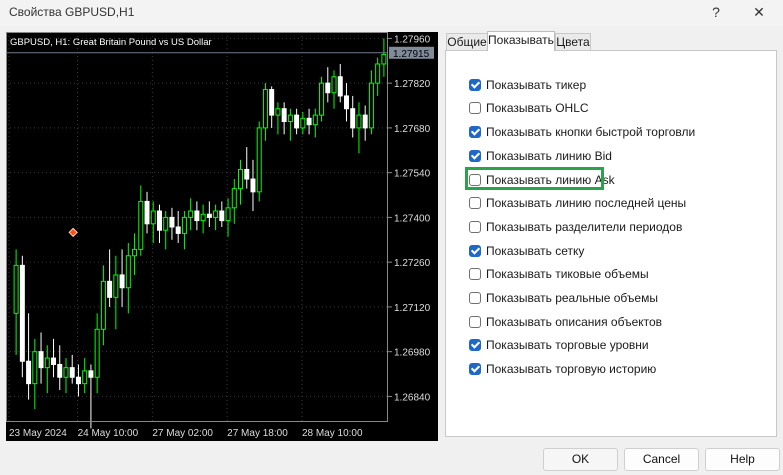 The image size is (783, 475). What do you see at coordinates (559, 345) in the screenshot?
I see `option-show-trade-levels: Показывать торговые уровни` at bounding box center [559, 345].